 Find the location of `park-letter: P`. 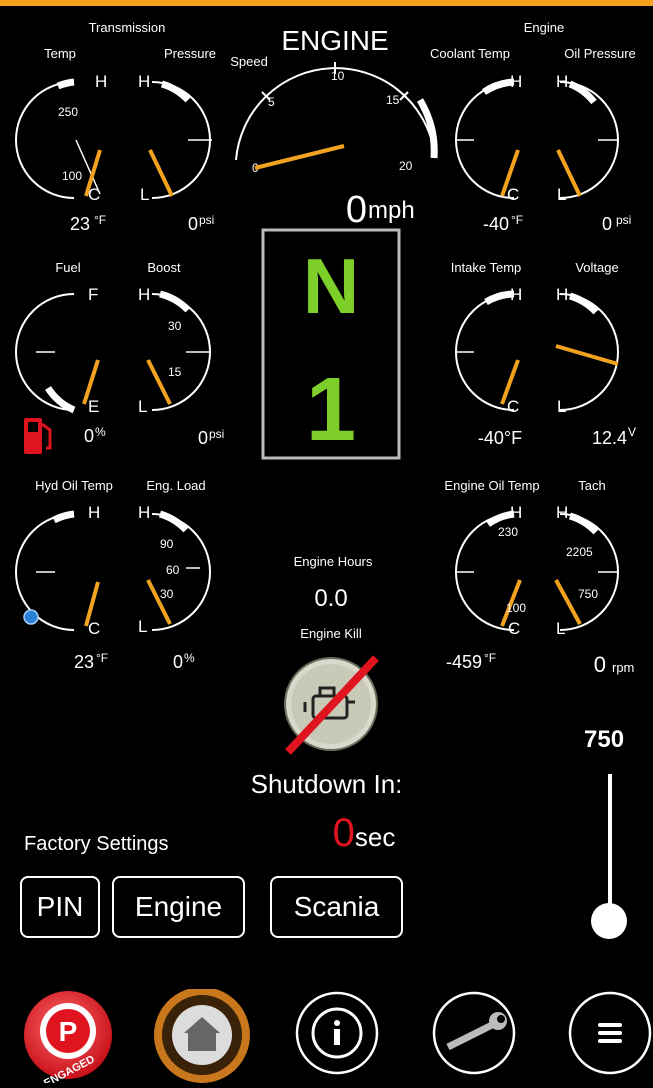

park-letter: P is located at coordinates (68, 1031).